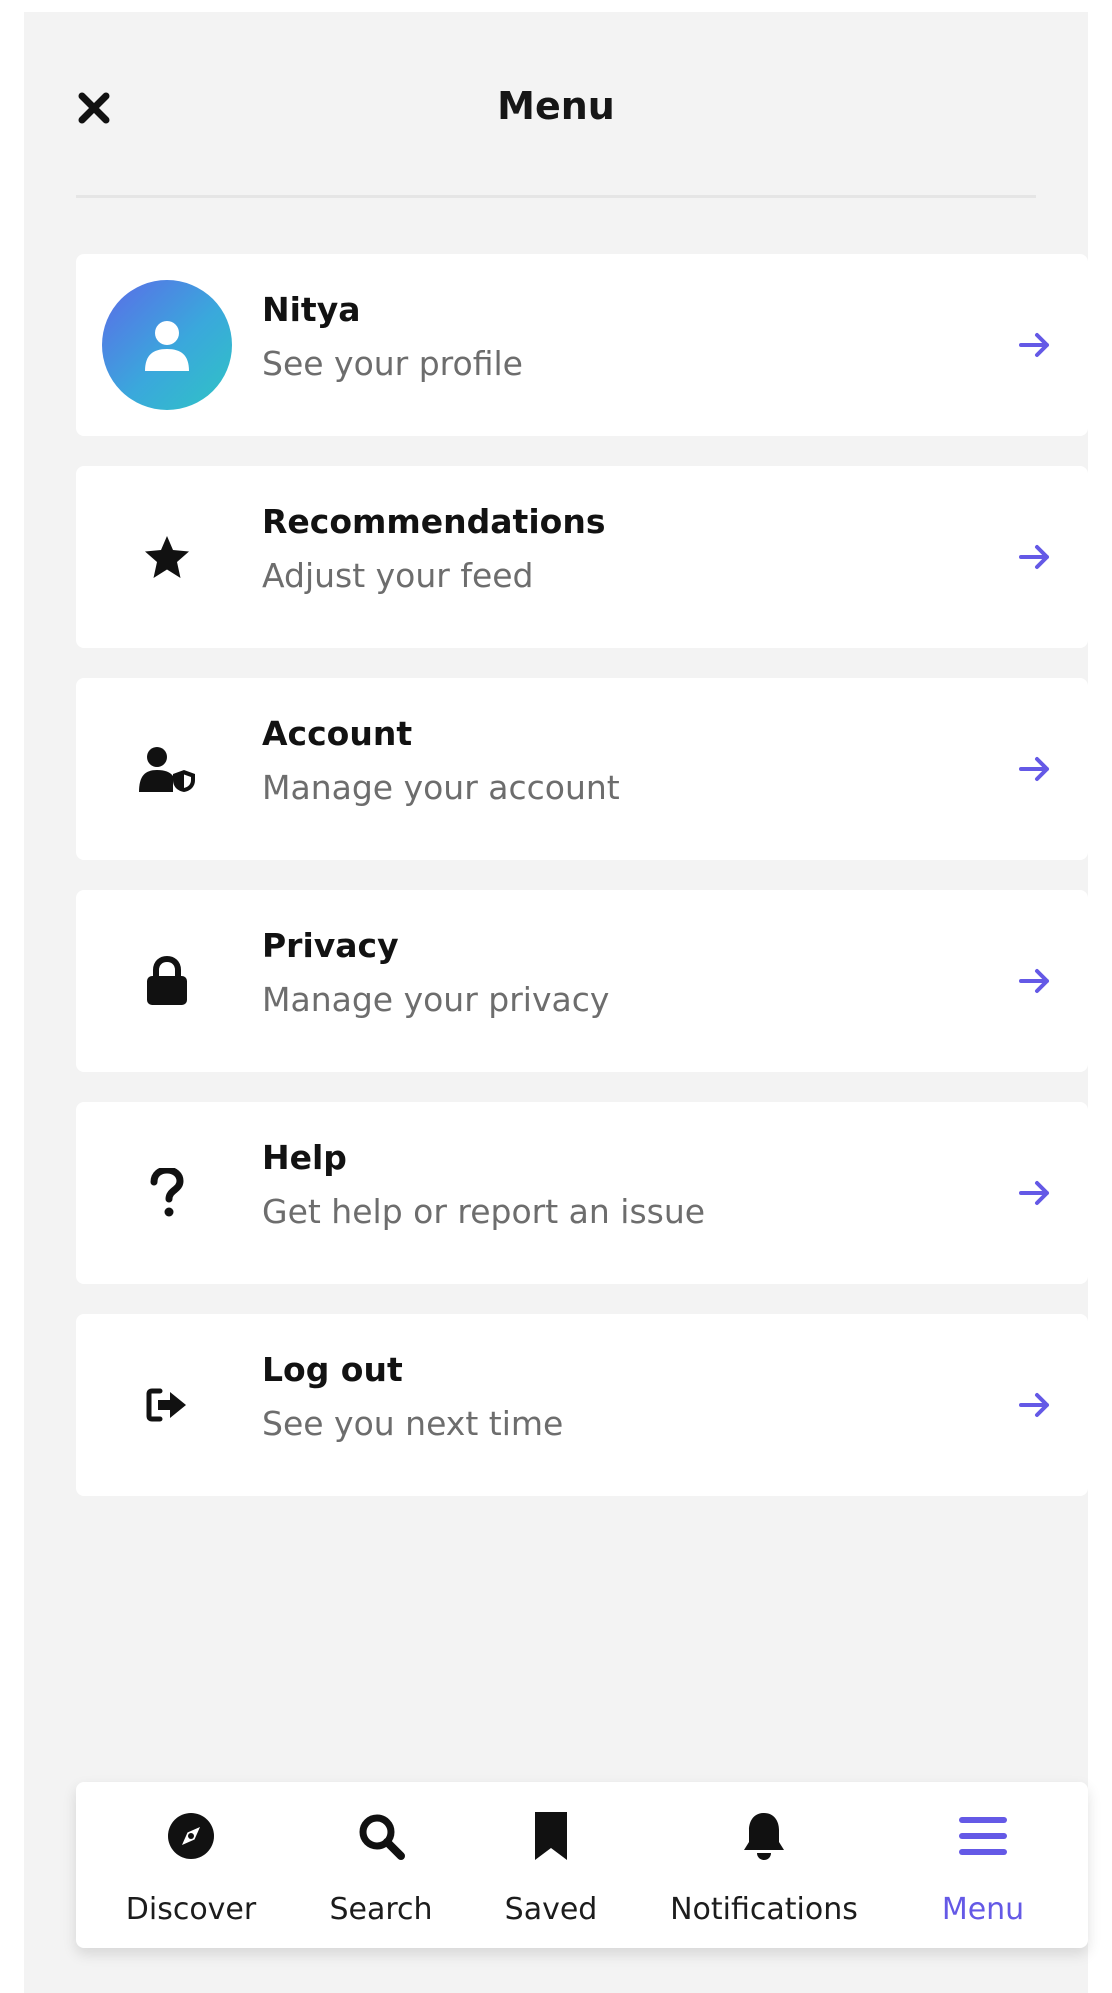 The image size is (1112, 1993). What do you see at coordinates (441, 787) in the screenshot?
I see `menu-item-subtitle: Manage your account` at bounding box center [441, 787].